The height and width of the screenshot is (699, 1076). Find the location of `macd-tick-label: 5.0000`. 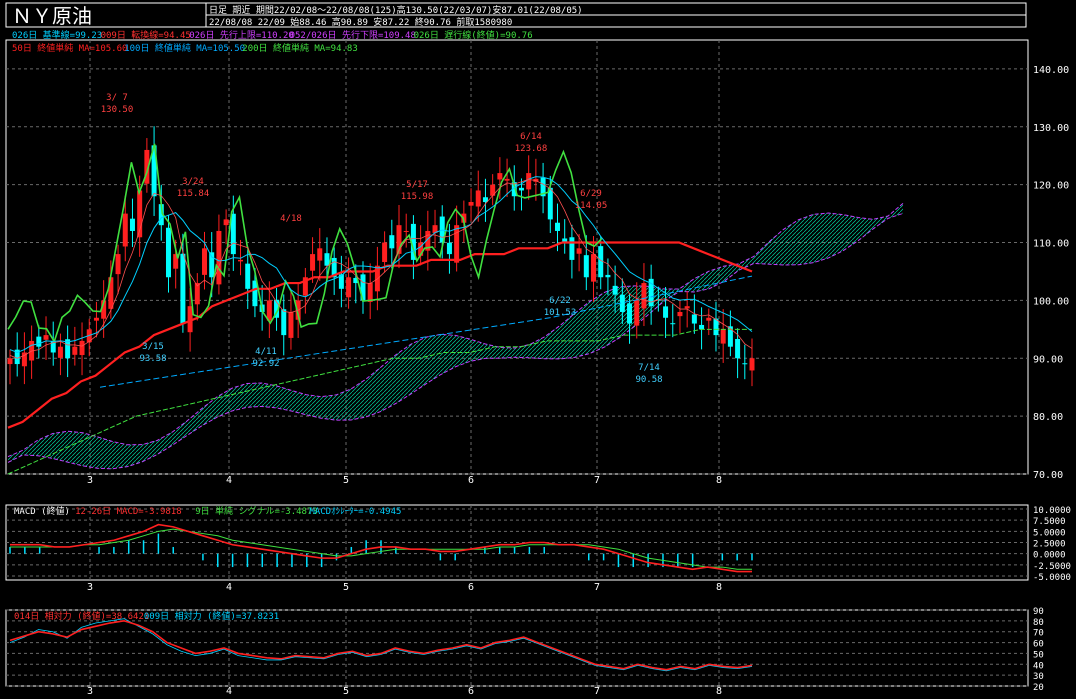

macd-tick-label: 5.0000 is located at coordinates (1049, 533).